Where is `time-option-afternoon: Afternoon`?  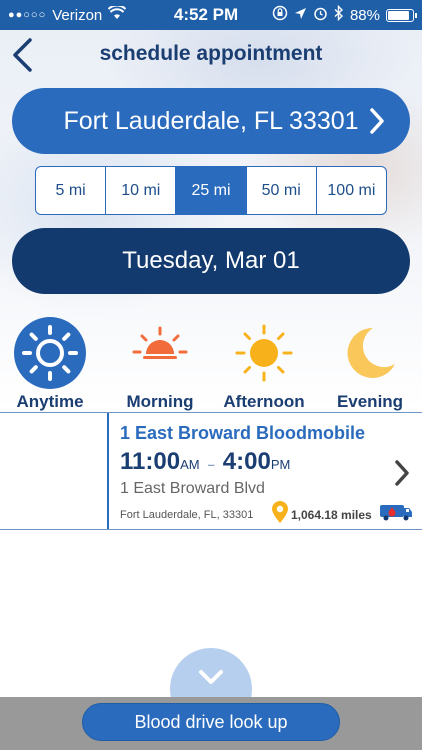
time-option-afternoon: Afternoon is located at coordinates (264, 364).